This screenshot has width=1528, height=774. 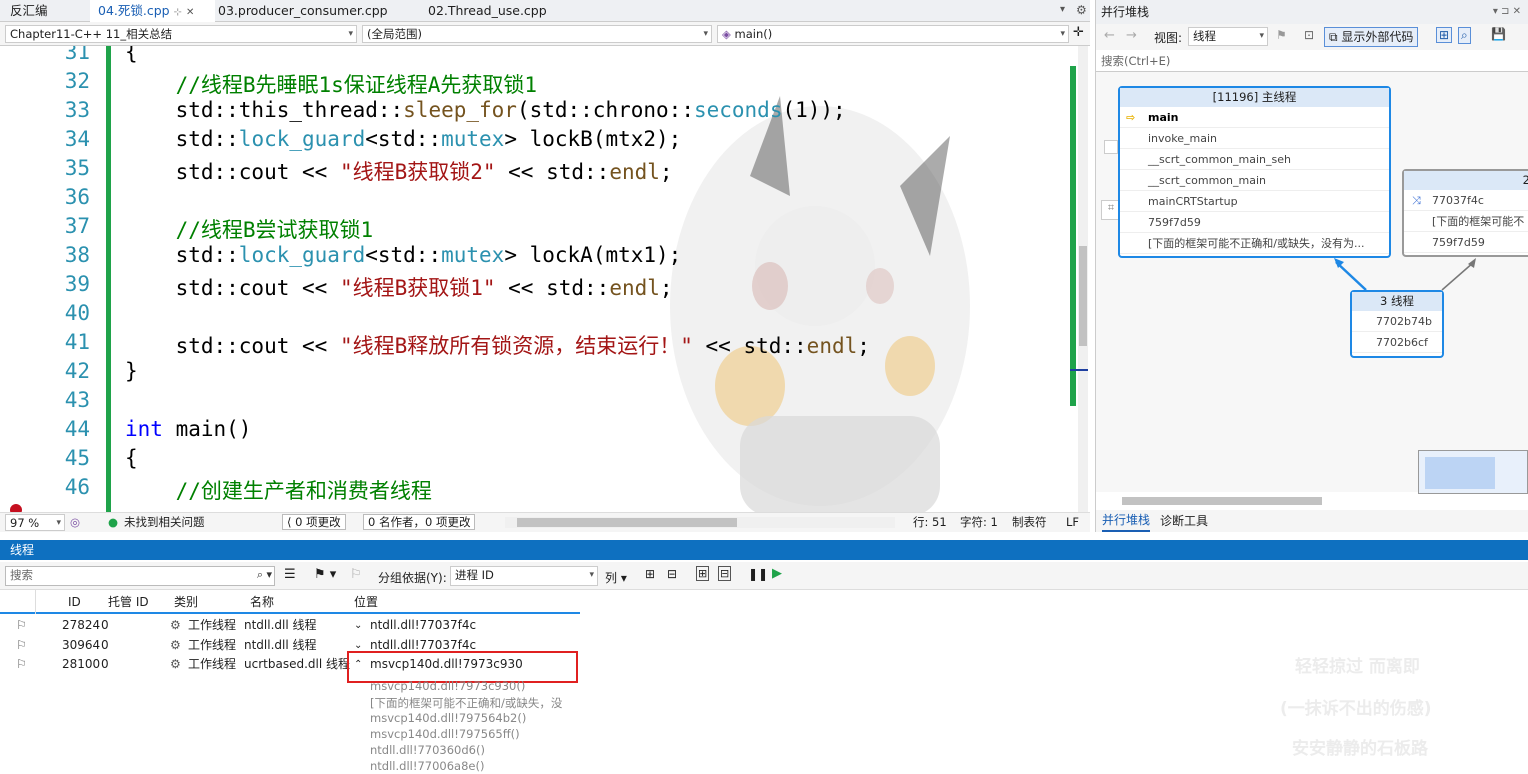 What do you see at coordinates (356, 574) in the screenshot?
I see `unflag-icon: ⚐` at bounding box center [356, 574].